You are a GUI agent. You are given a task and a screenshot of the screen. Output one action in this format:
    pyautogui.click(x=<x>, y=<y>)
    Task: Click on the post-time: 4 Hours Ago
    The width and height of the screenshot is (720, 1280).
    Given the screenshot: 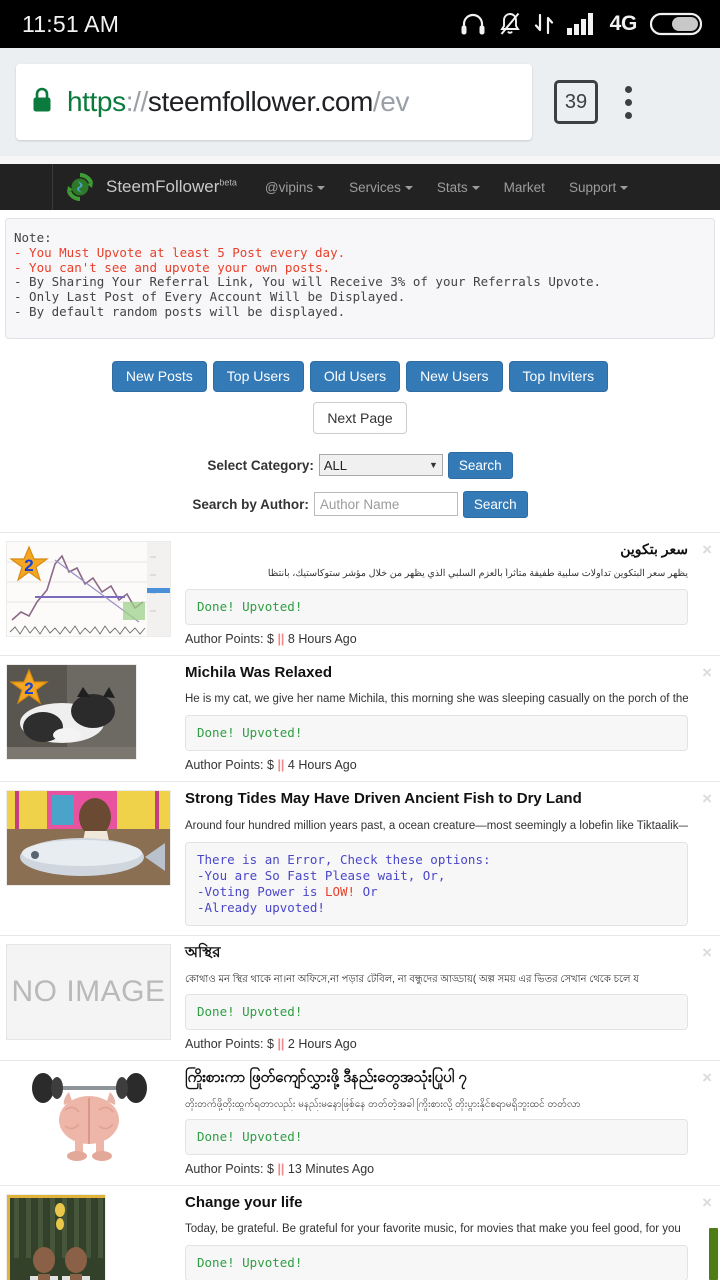 What is the action you would take?
    pyautogui.click(x=322, y=765)
    